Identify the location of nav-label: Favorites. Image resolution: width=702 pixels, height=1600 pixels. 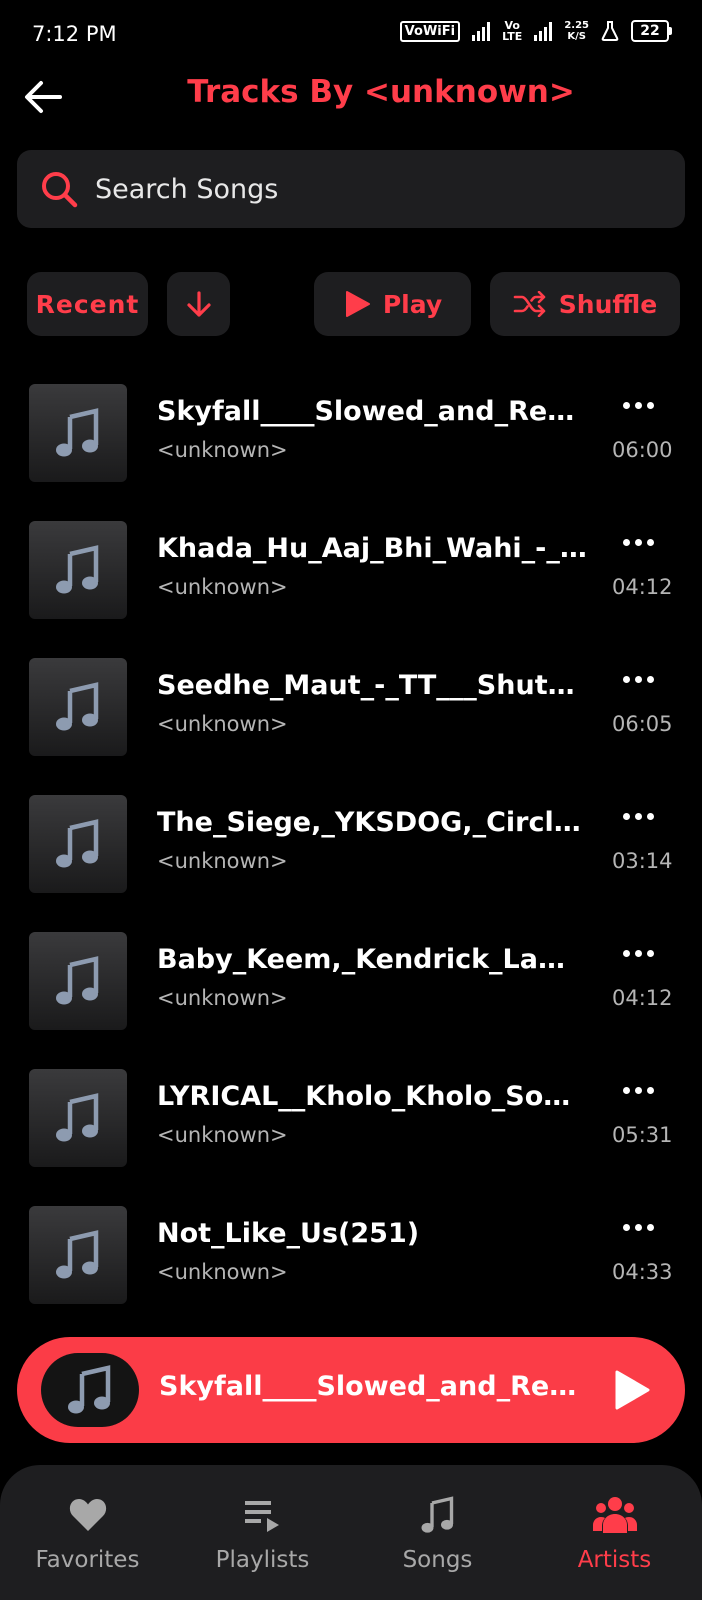
(87, 1560).